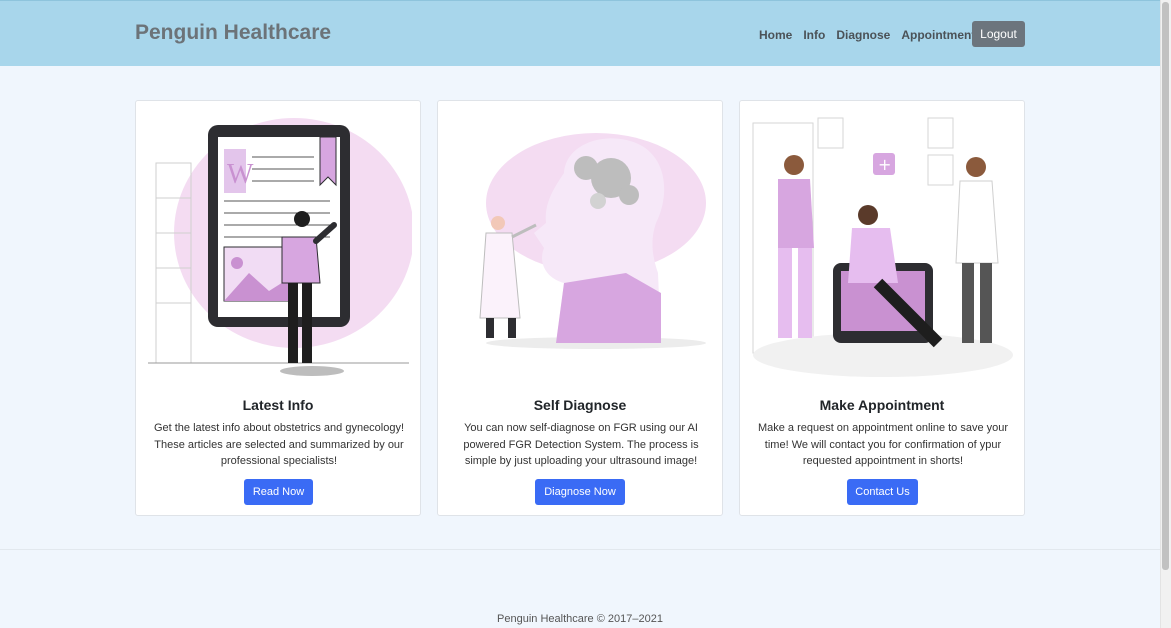 This screenshot has height=628, width=1171. Describe the element at coordinates (280, 247) in the screenshot. I see `tablet-article-illustration: W` at that location.